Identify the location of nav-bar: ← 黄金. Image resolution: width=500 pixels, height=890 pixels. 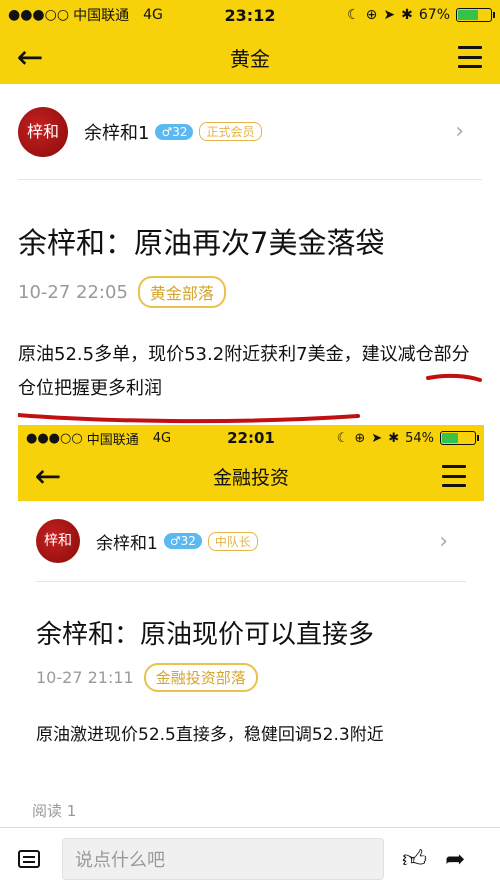
(250, 57).